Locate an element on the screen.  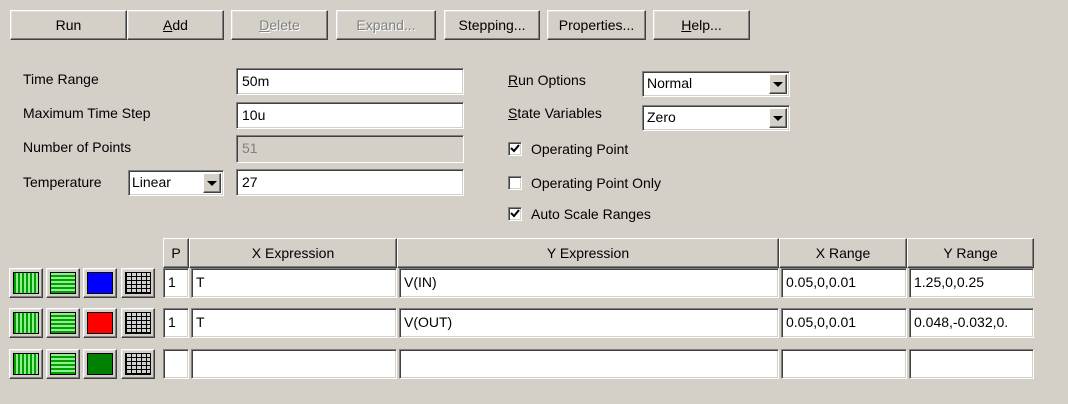
run-options-dropdown-arrow-icon is located at coordinates (778, 84).